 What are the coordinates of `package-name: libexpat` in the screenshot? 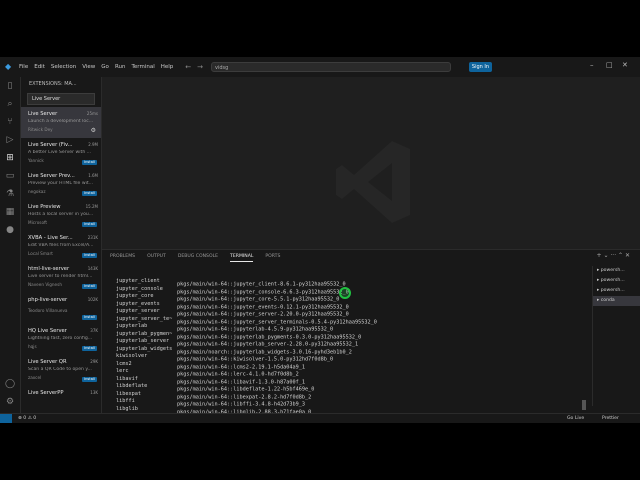 It's located at (128, 393).